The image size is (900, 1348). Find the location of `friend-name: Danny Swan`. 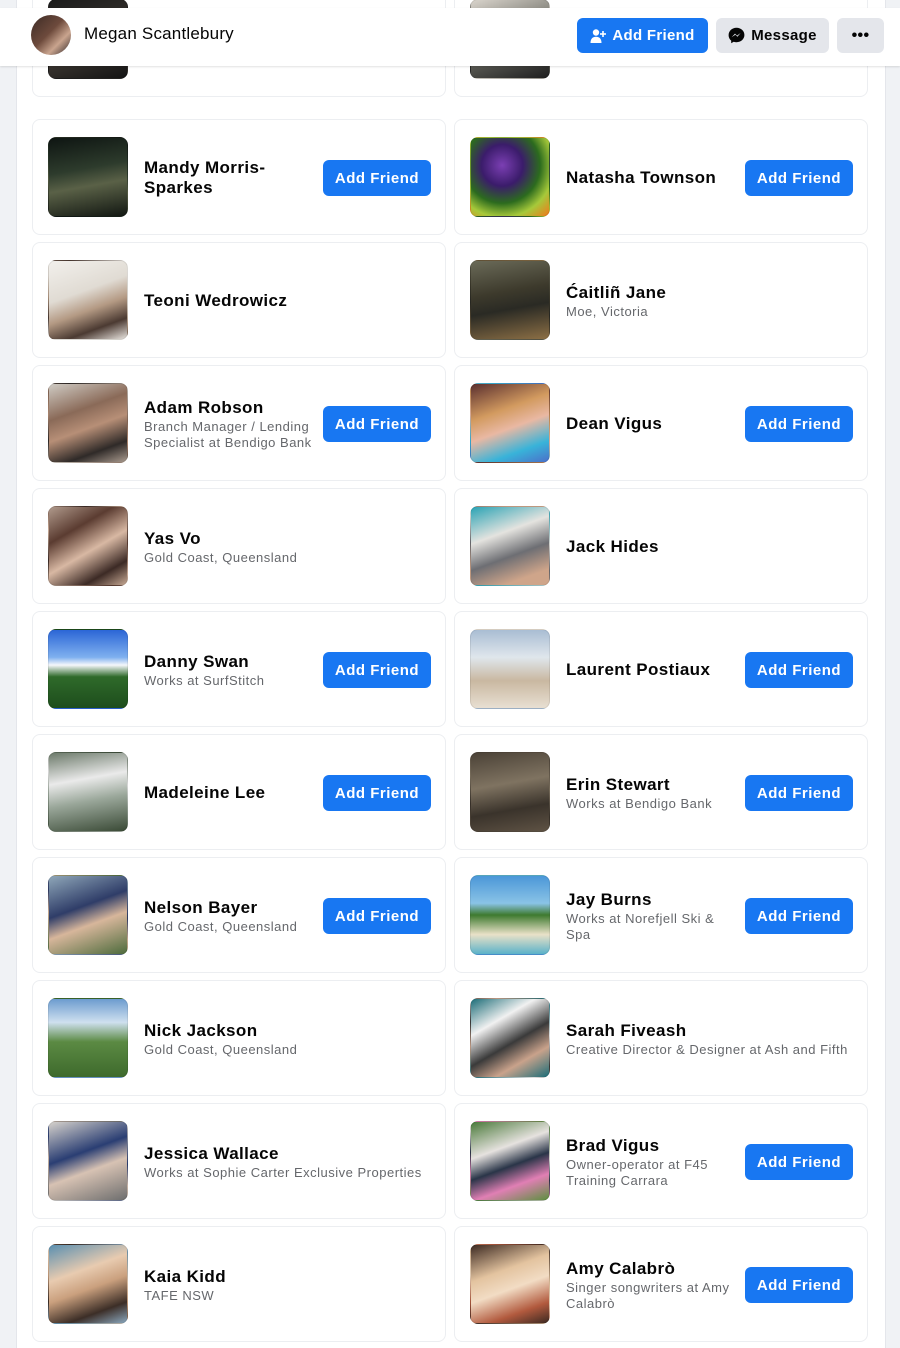

friend-name: Danny Swan is located at coordinates (229, 662).